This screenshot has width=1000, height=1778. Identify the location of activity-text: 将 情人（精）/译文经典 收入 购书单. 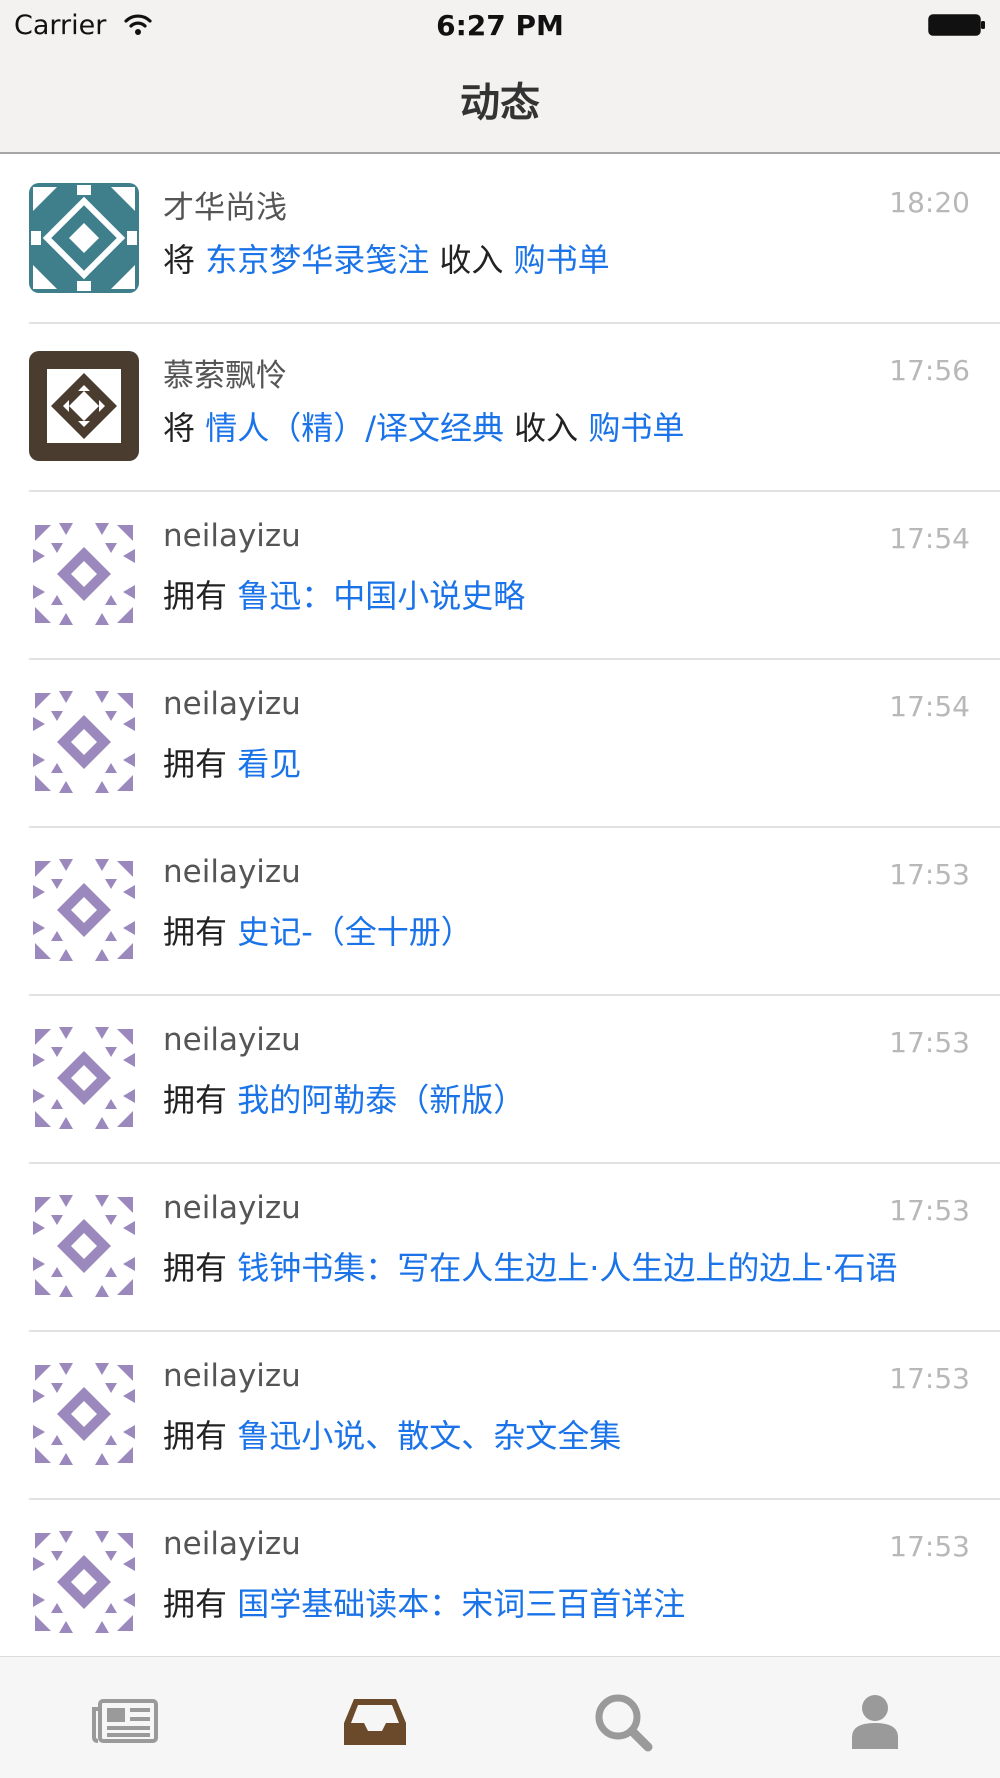
(423, 426).